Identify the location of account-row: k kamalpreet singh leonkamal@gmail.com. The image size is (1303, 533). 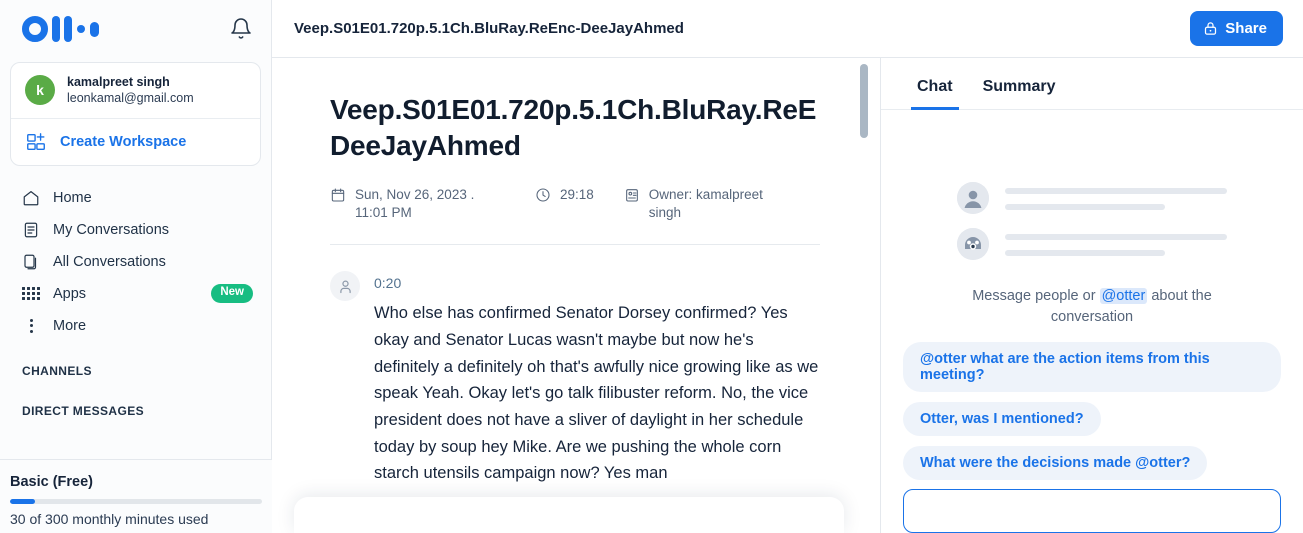
(135, 91).